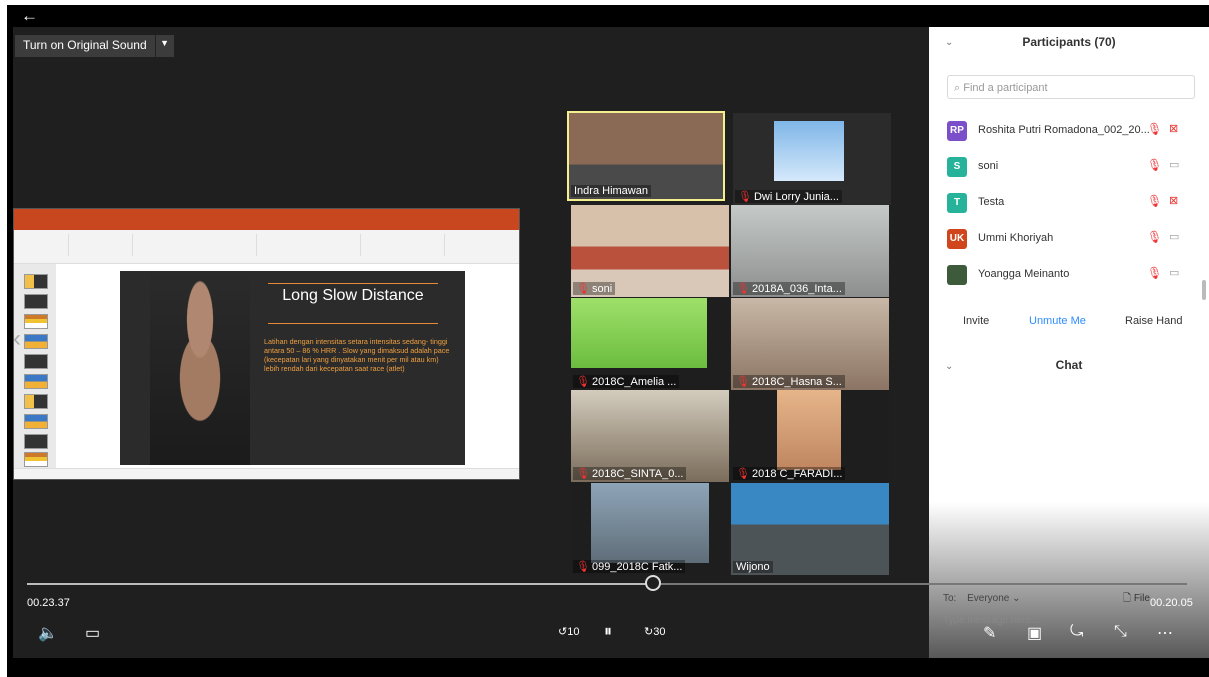 The image size is (1209, 677). I want to click on avatar: S, so click(957, 167).